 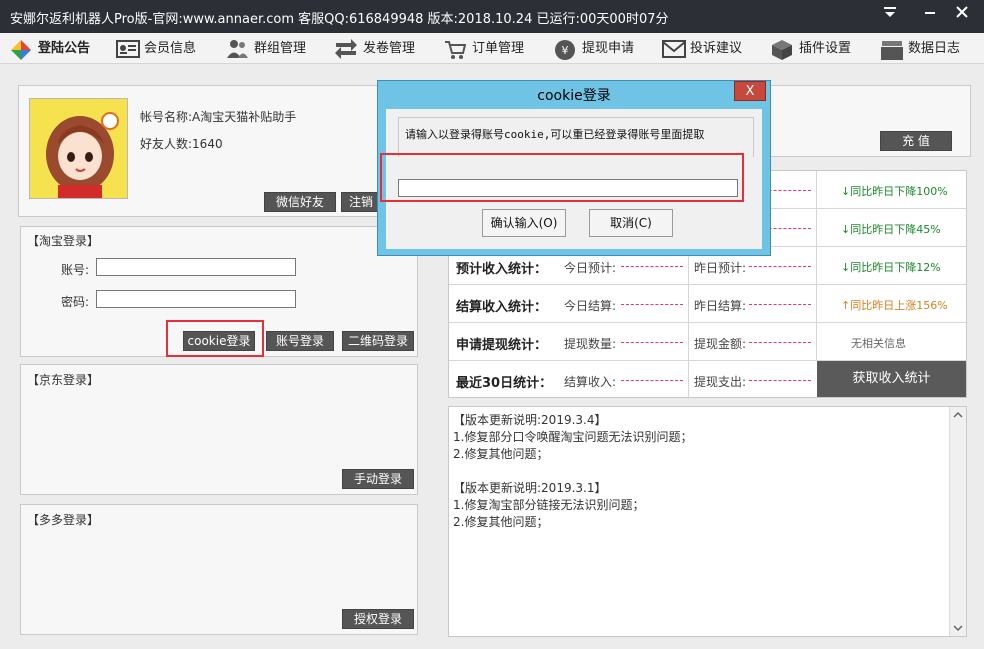 I want to click on compare-text: 无相关信息, so click(x=878, y=343).